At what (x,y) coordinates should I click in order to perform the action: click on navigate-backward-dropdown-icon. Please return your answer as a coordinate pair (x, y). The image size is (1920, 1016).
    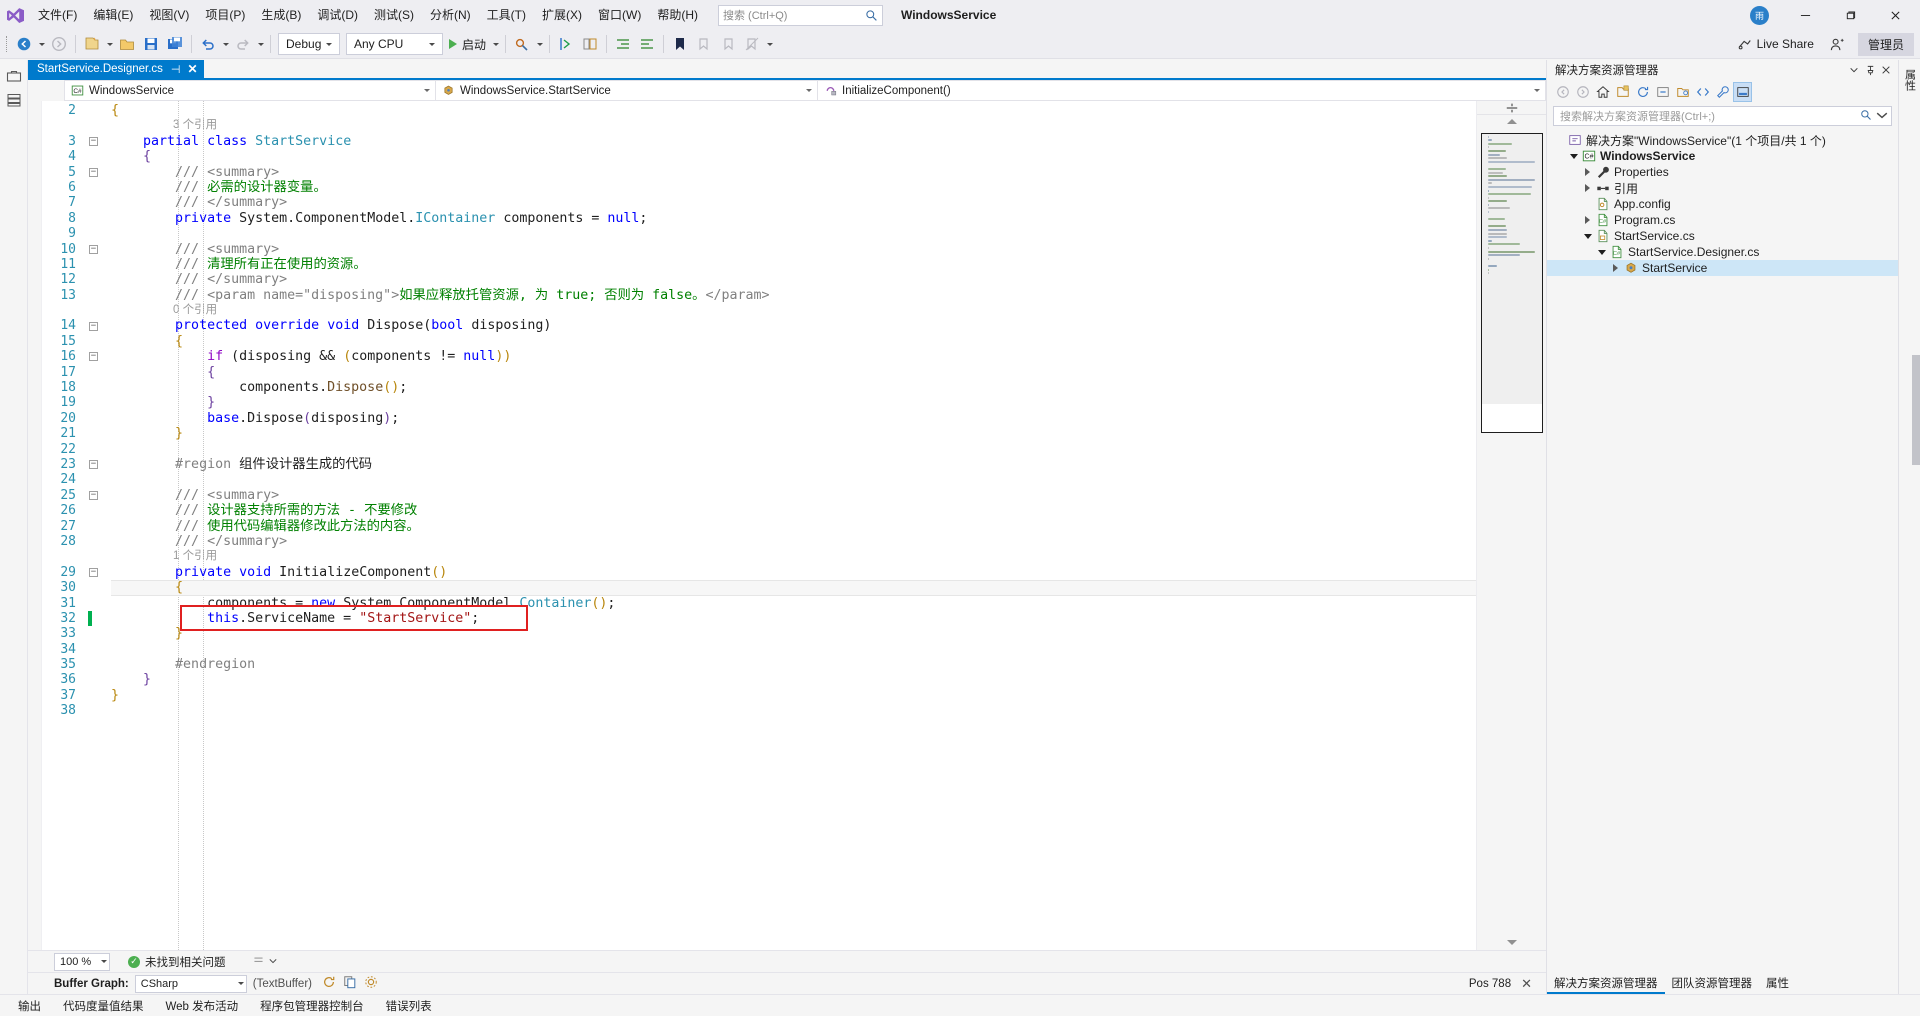
    Looking at the image, I should click on (41, 44).